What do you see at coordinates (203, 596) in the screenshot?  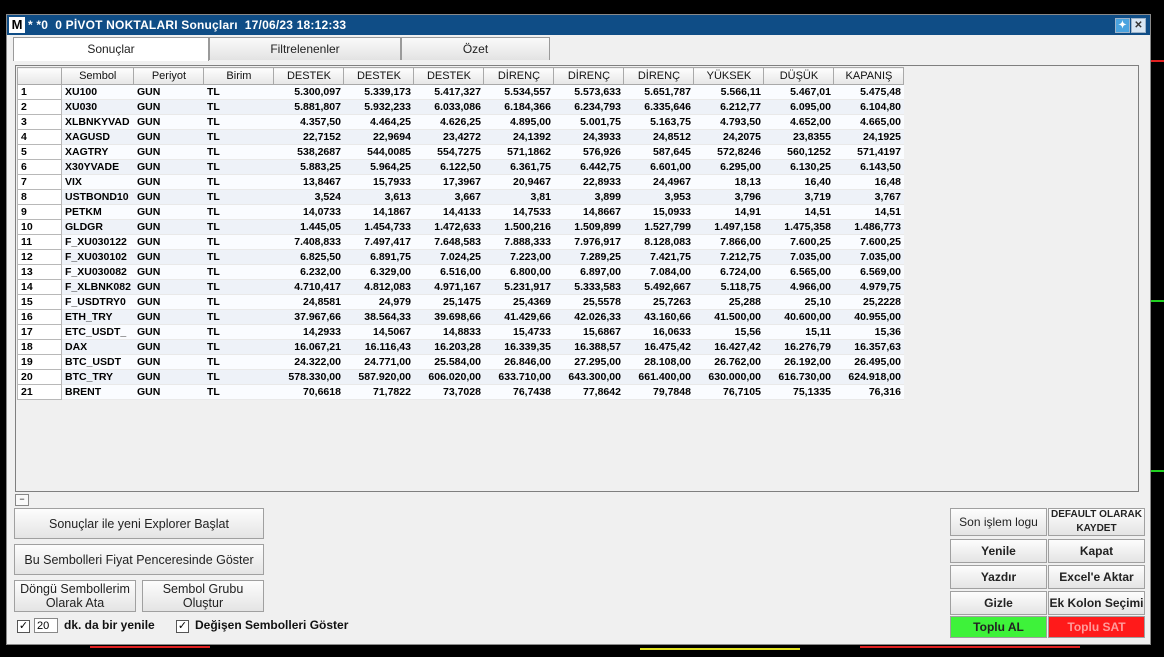 I see `create-symbol-group-button: Sembol Grubu Oluştur` at bounding box center [203, 596].